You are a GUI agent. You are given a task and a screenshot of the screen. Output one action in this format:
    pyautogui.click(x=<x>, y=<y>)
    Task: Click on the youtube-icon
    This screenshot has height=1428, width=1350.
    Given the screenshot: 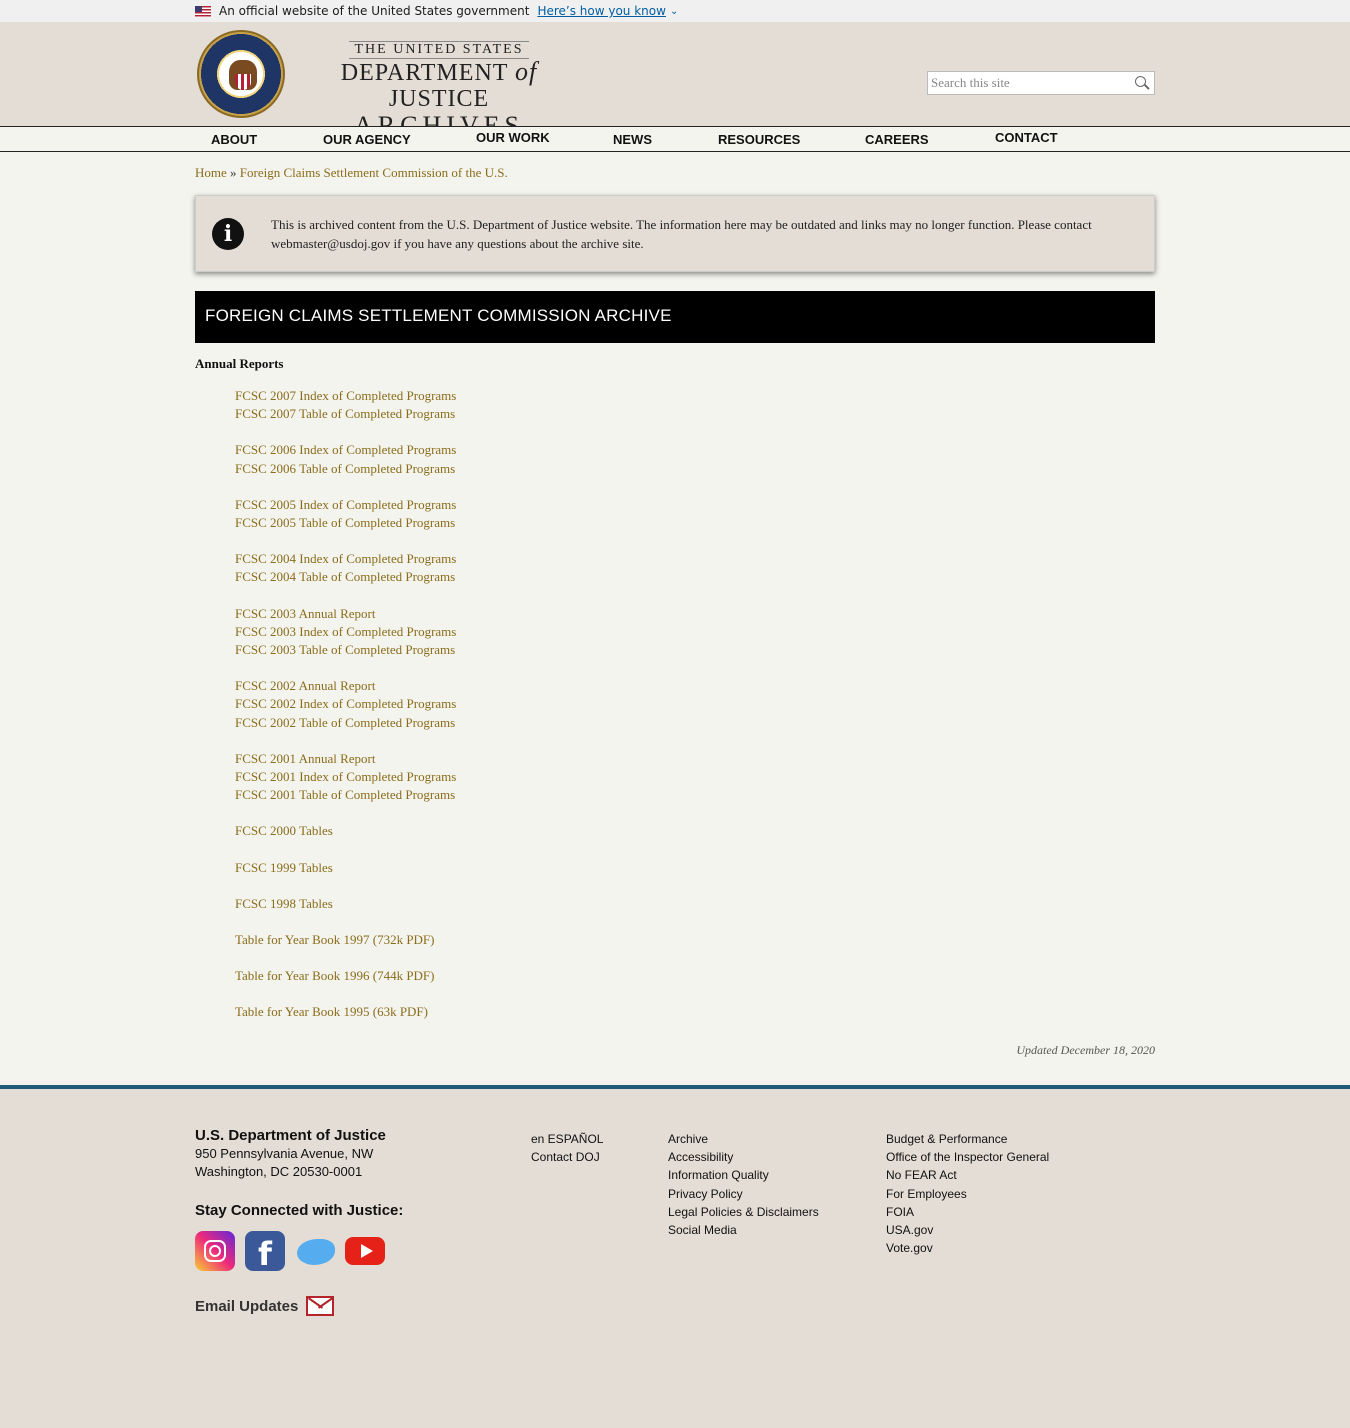 What is the action you would take?
    pyautogui.click(x=365, y=1251)
    